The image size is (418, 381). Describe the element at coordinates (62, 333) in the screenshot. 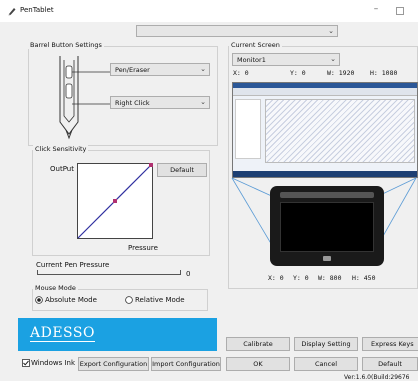

I see `adesso-logo: ADESSO` at that location.